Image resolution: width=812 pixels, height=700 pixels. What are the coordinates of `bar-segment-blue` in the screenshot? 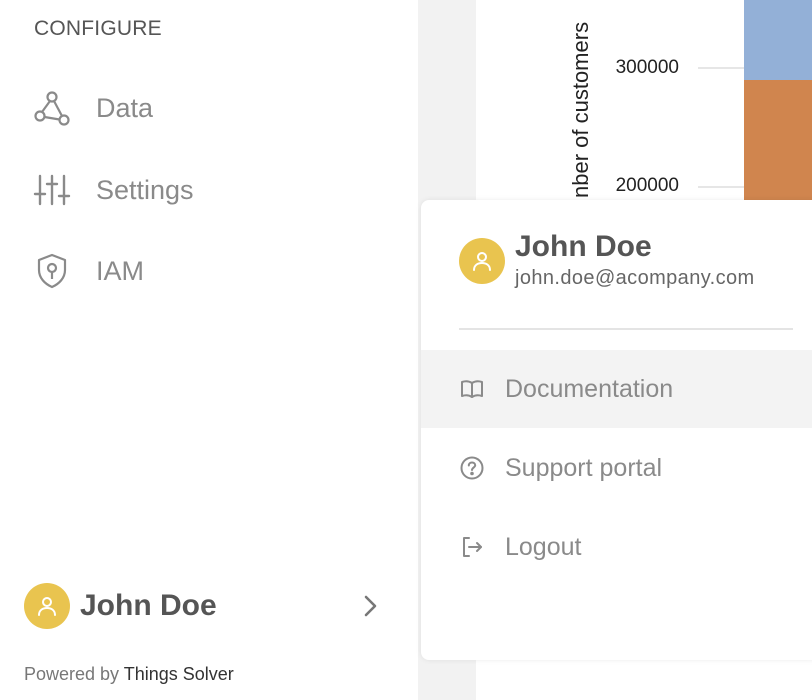 It's located at (778, 40).